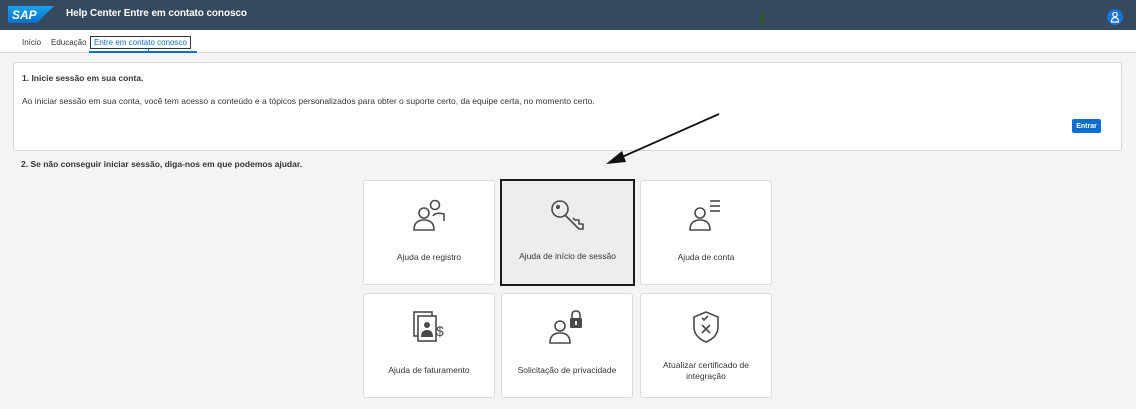 This screenshot has width=1136, height=409. What do you see at coordinates (567, 215) in the screenshot?
I see `key-icon` at bounding box center [567, 215].